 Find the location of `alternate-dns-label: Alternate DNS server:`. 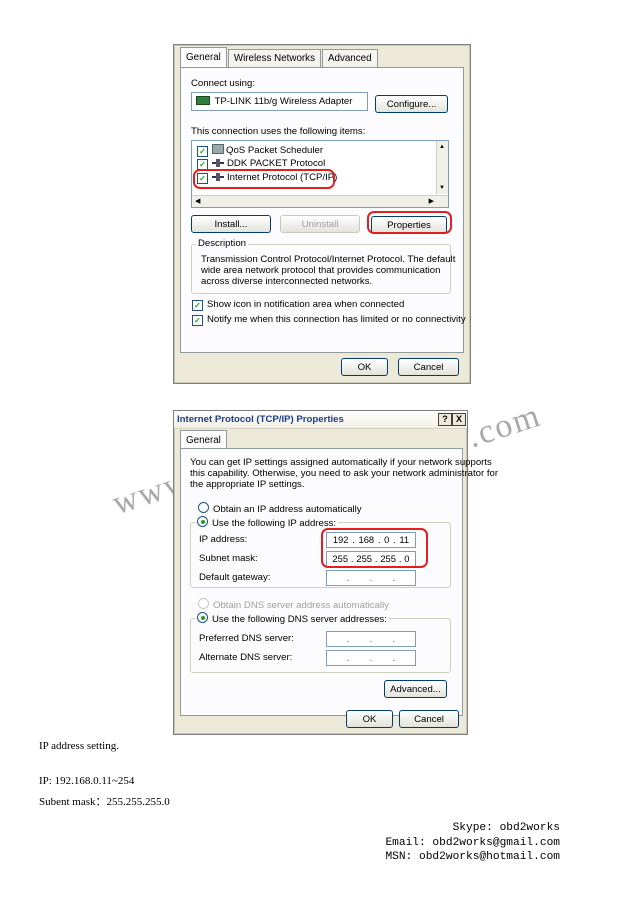

alternate-dns-label: Alternate DNS server: is located at coordinates (246, 657).